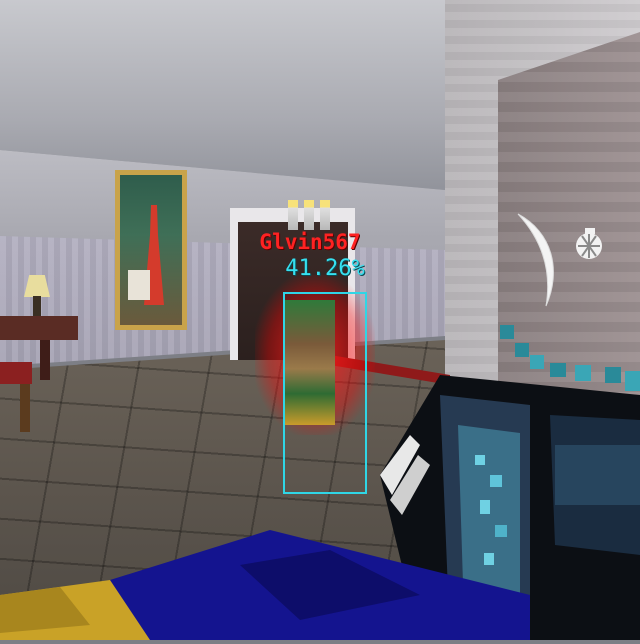 The image size is (640, 644). I want to click on enemy-bounding-box, so click(325, 393).